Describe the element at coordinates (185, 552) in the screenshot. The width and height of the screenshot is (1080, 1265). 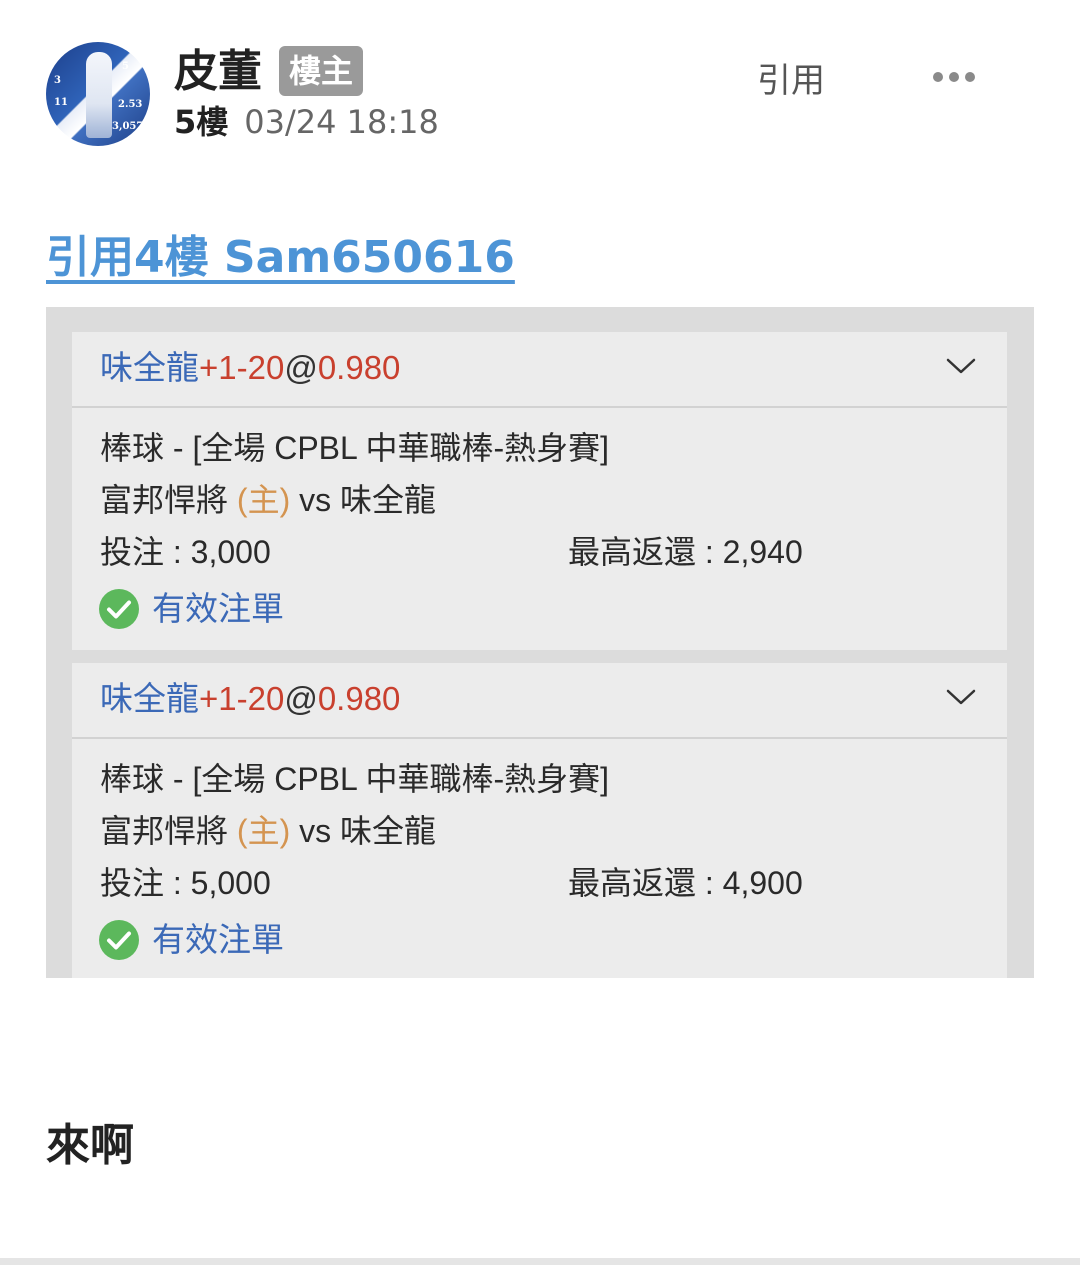
I see `bet-stake: 投注 : 3,000` at that location.